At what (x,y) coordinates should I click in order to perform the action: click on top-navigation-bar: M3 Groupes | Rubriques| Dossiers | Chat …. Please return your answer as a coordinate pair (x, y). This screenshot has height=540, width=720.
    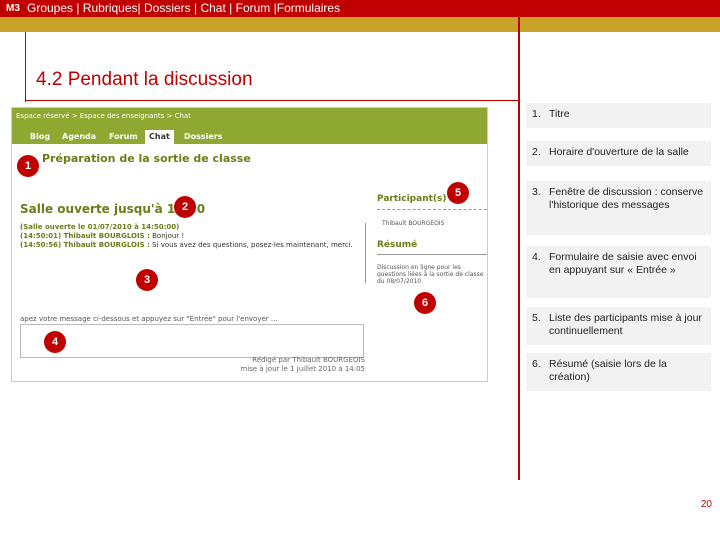
    Looking at the image, I should click on (360, 8).